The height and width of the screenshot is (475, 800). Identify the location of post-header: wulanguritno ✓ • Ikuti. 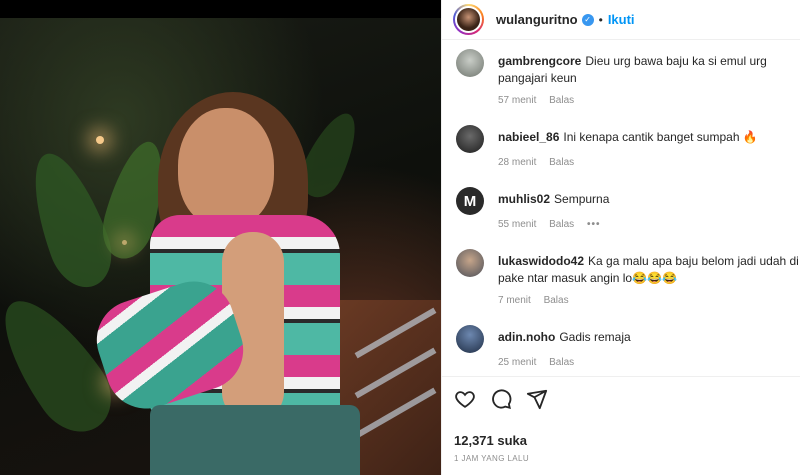
(621, 20).